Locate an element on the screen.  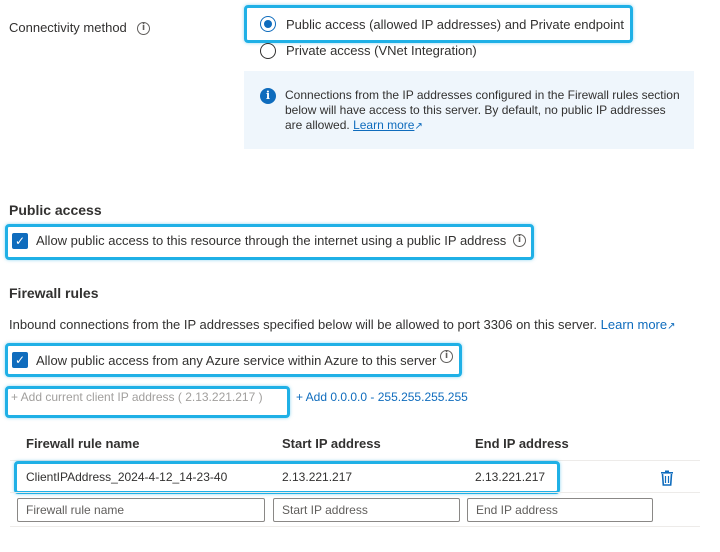
firewall-learn-more-link: Learn more is located at coordinates (634, 324).